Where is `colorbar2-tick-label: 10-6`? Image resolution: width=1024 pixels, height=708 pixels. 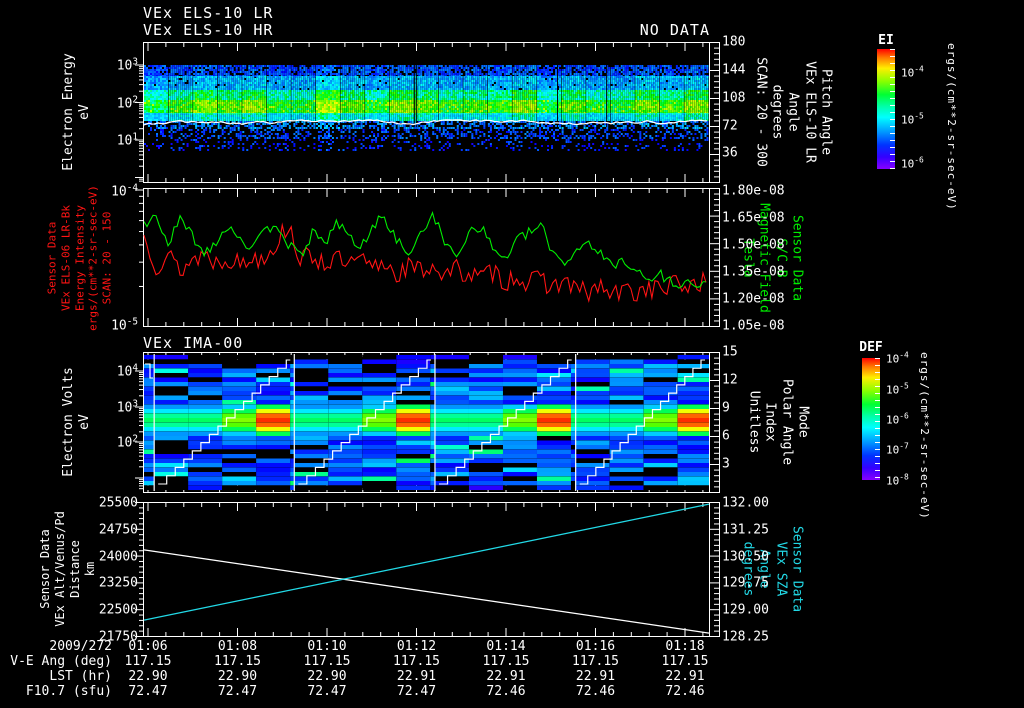 colorbar2-tick-label: 10-6 is located at coordinates (897, 419).